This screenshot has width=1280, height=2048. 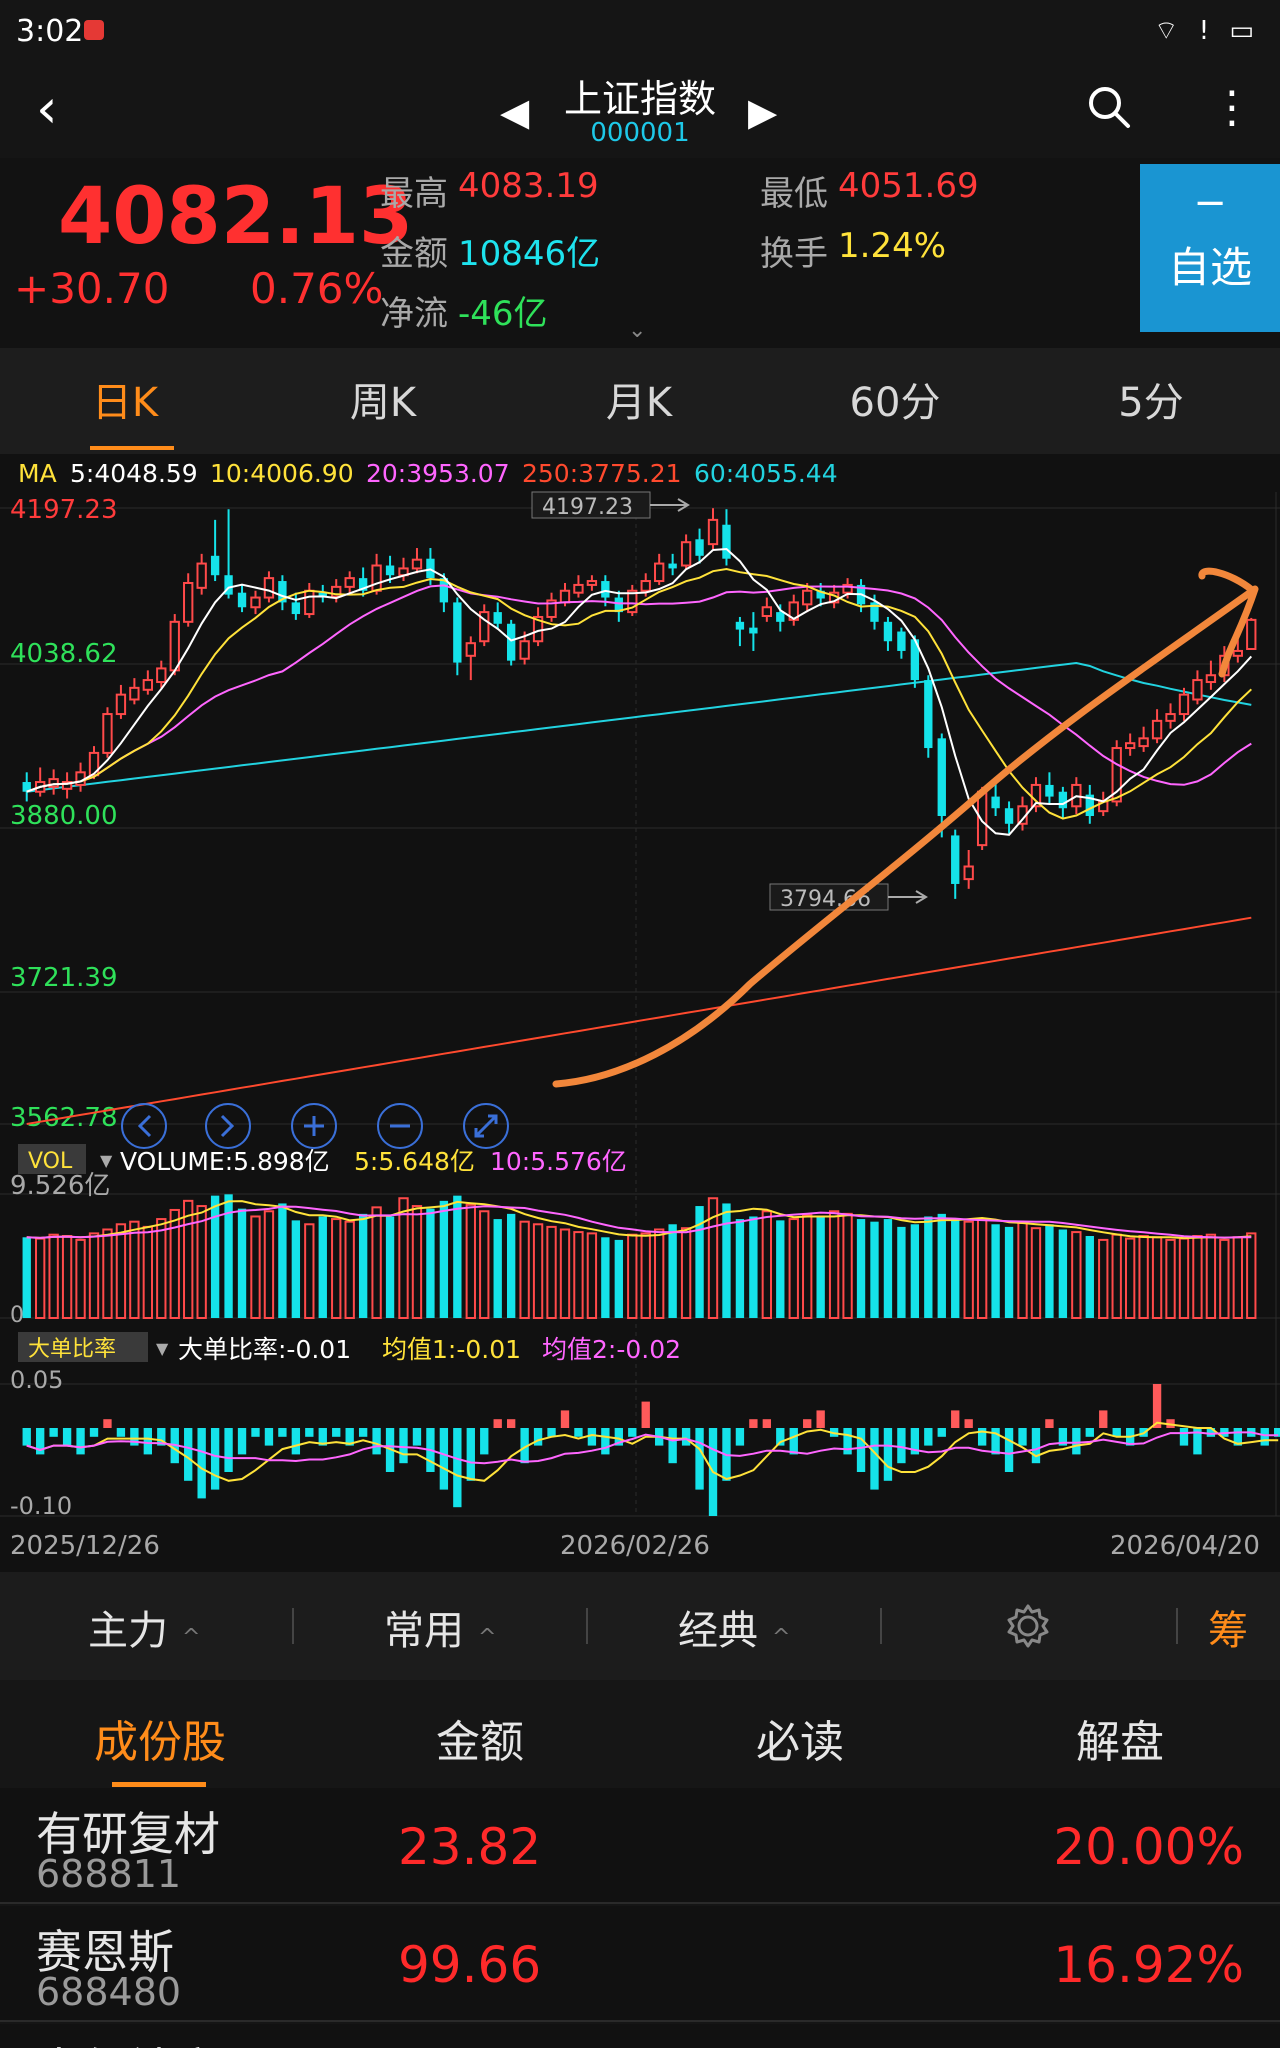 What do you see at coordinates (1232, 108) in the screenshot?
I see `more-menu-icon: ⋮` at bounding box center [1232, 108].